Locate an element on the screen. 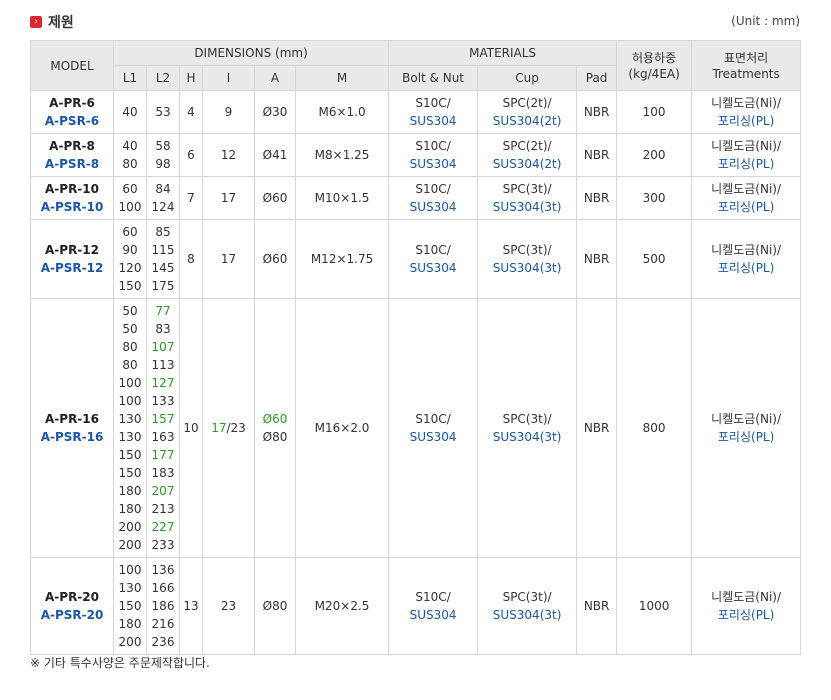 Image resolution: width=831 pixels, height=700 pixels. i-cell: 17/23 is located at coordinates (228, 428).